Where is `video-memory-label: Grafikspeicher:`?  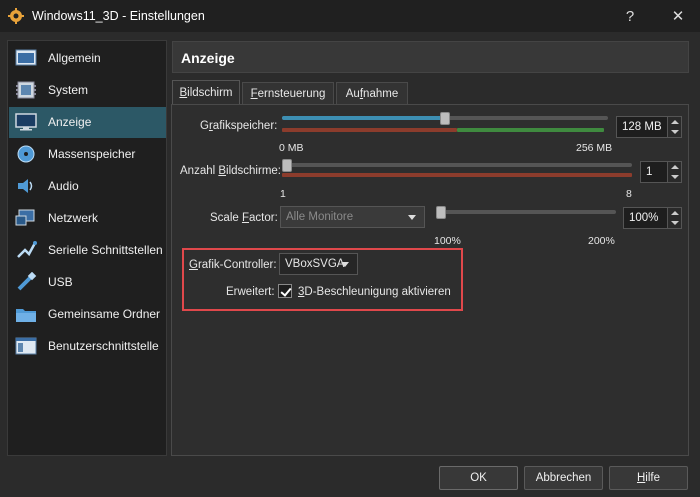
video-memory-label: Grafikspeicher: is located at coordinates (239, 126).